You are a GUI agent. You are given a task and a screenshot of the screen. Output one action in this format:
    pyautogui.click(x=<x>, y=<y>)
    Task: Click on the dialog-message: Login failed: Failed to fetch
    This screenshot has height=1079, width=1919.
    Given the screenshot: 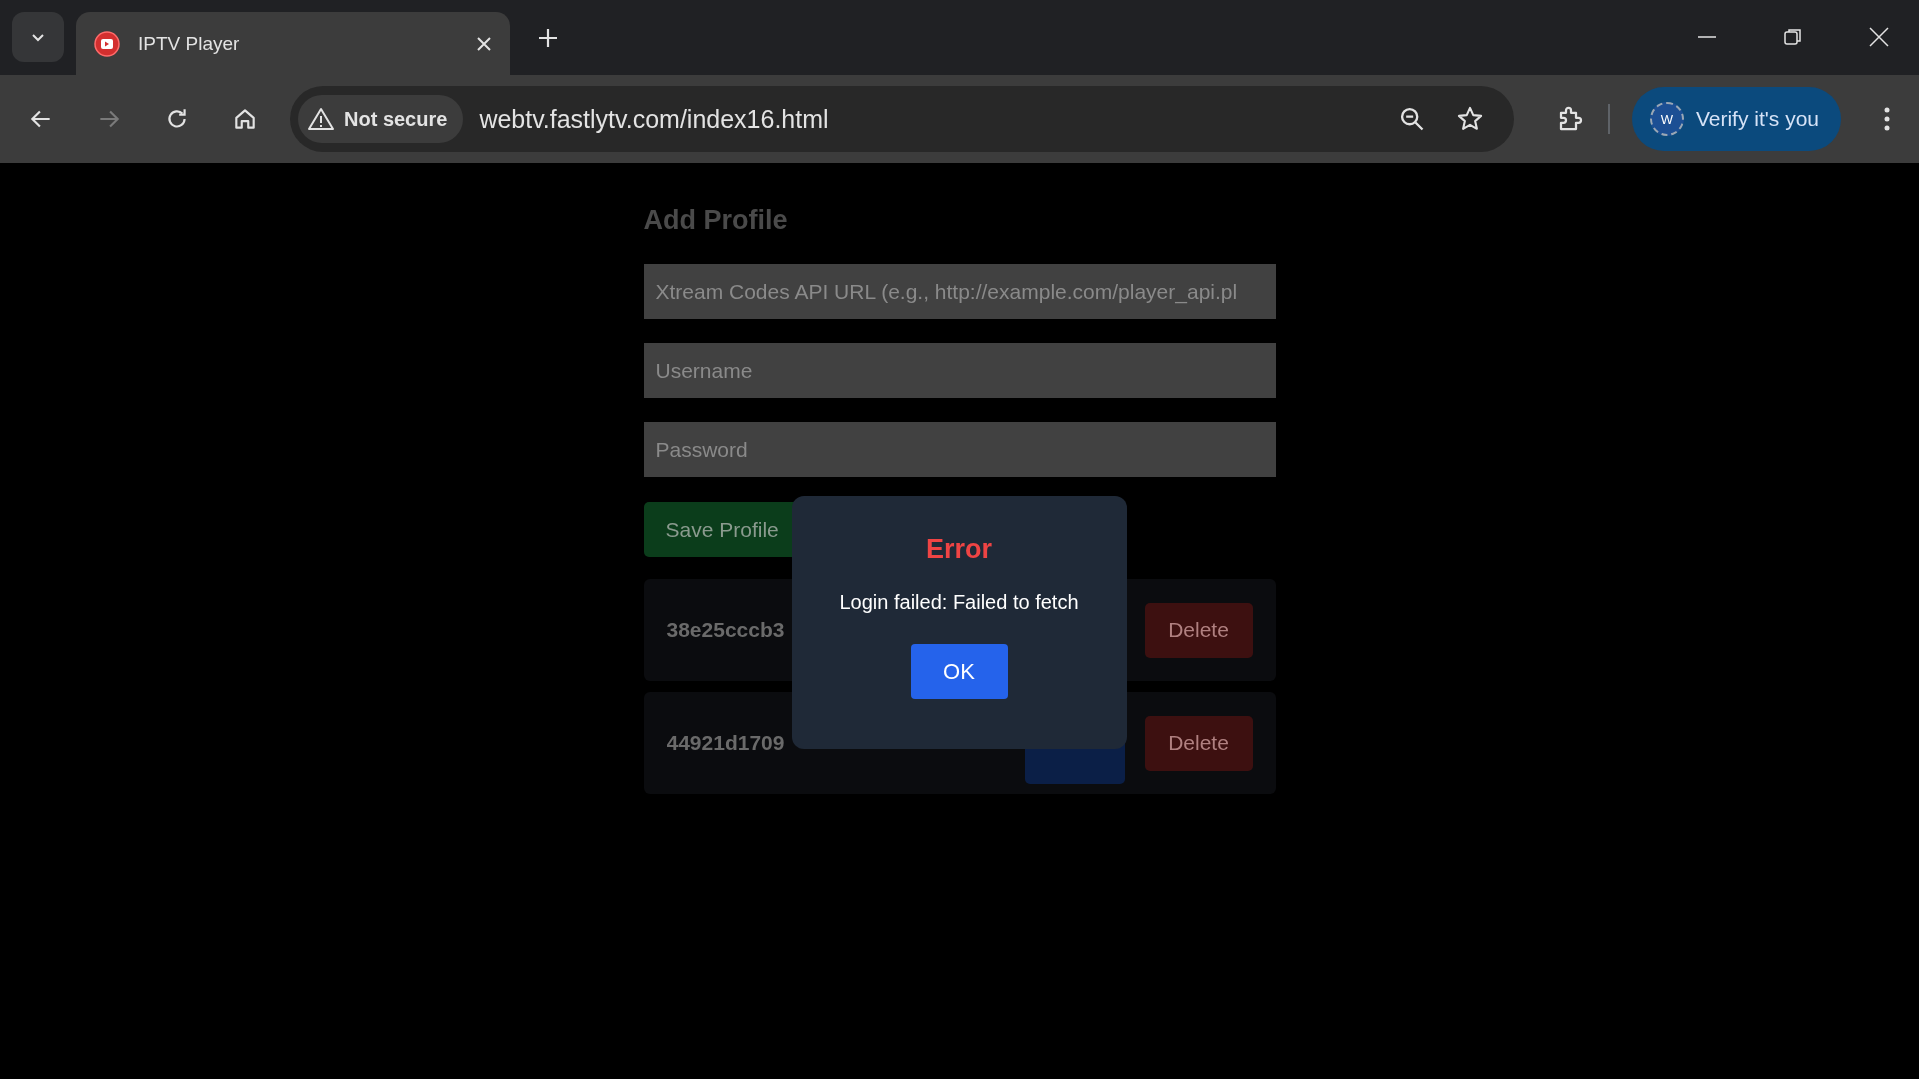 What is the action you would take?
    pyautogui.click(x=959, y=602)
    